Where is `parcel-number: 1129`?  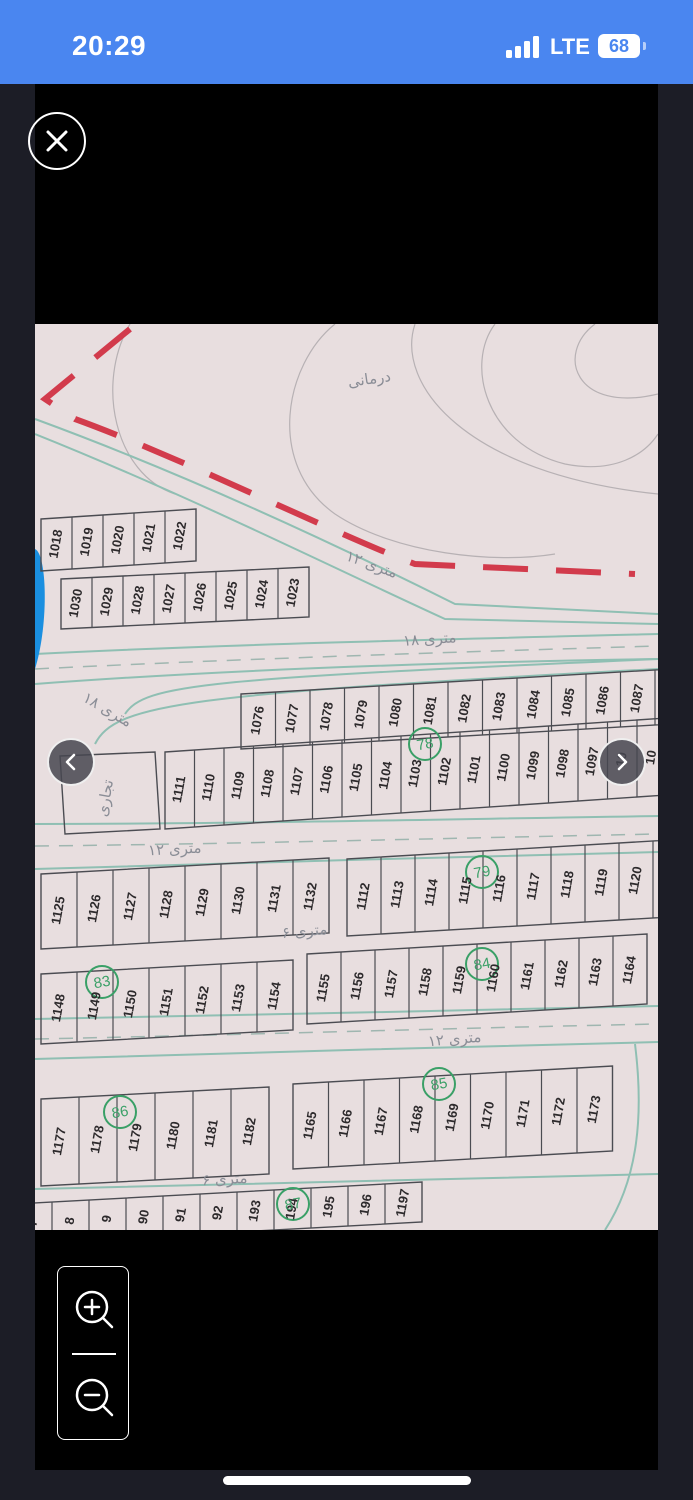 parcel-number: 1129 is located at coordinates (202, 902).